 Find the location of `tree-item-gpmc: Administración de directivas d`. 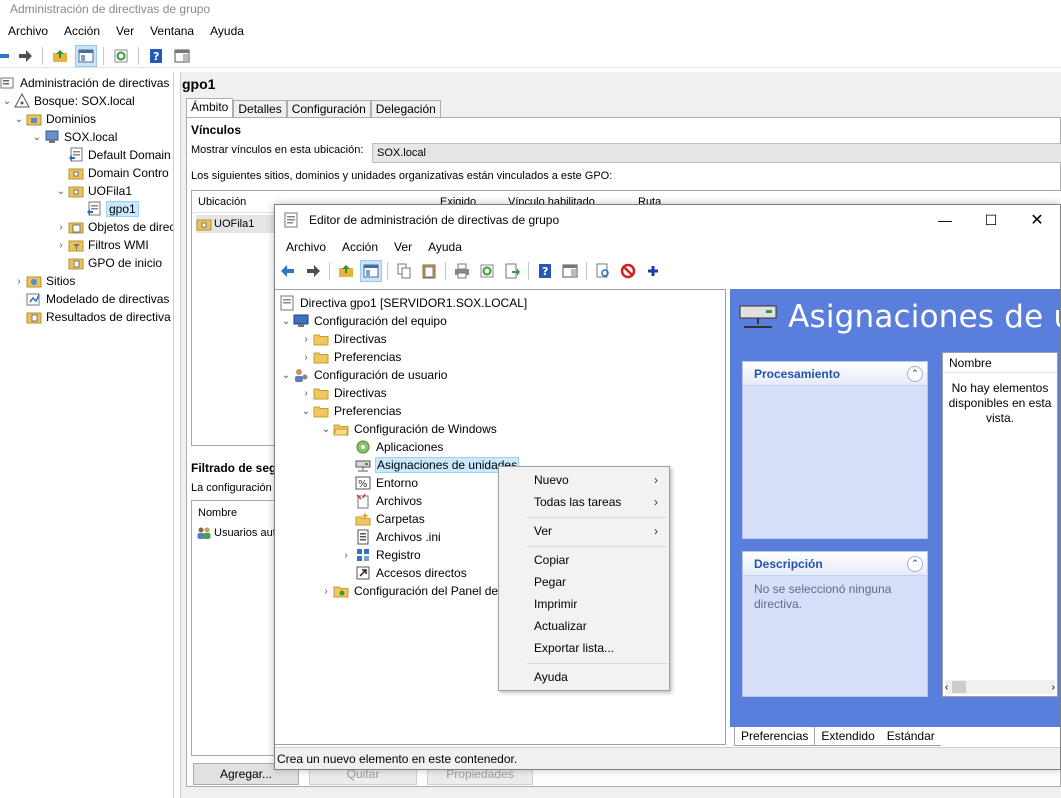

tree-item-gpmc: Administración de directivas d is located at coordinates (86, 83).